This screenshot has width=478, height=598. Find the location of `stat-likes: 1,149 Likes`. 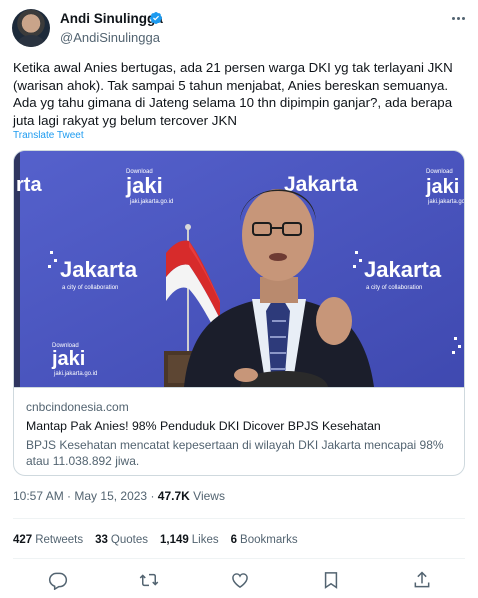

stat-likes: 1,149 Likes is located at coordinates (189, 540).